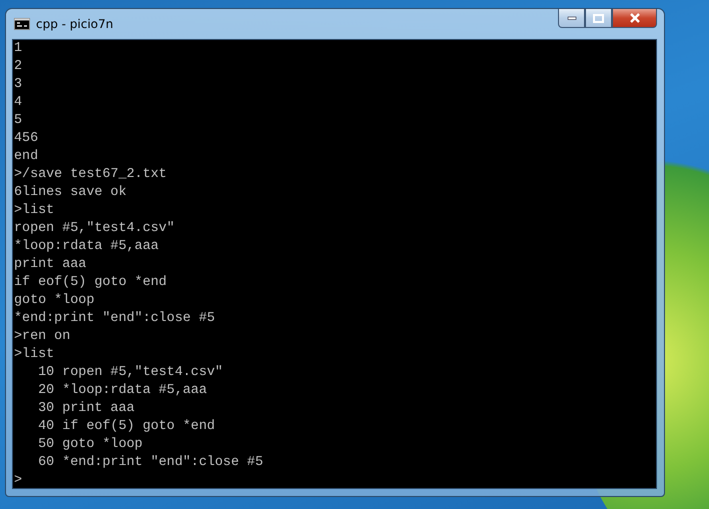 The height and width of the screenshot is (509, 709). I want to click on maximize-button, so click(598, 18).